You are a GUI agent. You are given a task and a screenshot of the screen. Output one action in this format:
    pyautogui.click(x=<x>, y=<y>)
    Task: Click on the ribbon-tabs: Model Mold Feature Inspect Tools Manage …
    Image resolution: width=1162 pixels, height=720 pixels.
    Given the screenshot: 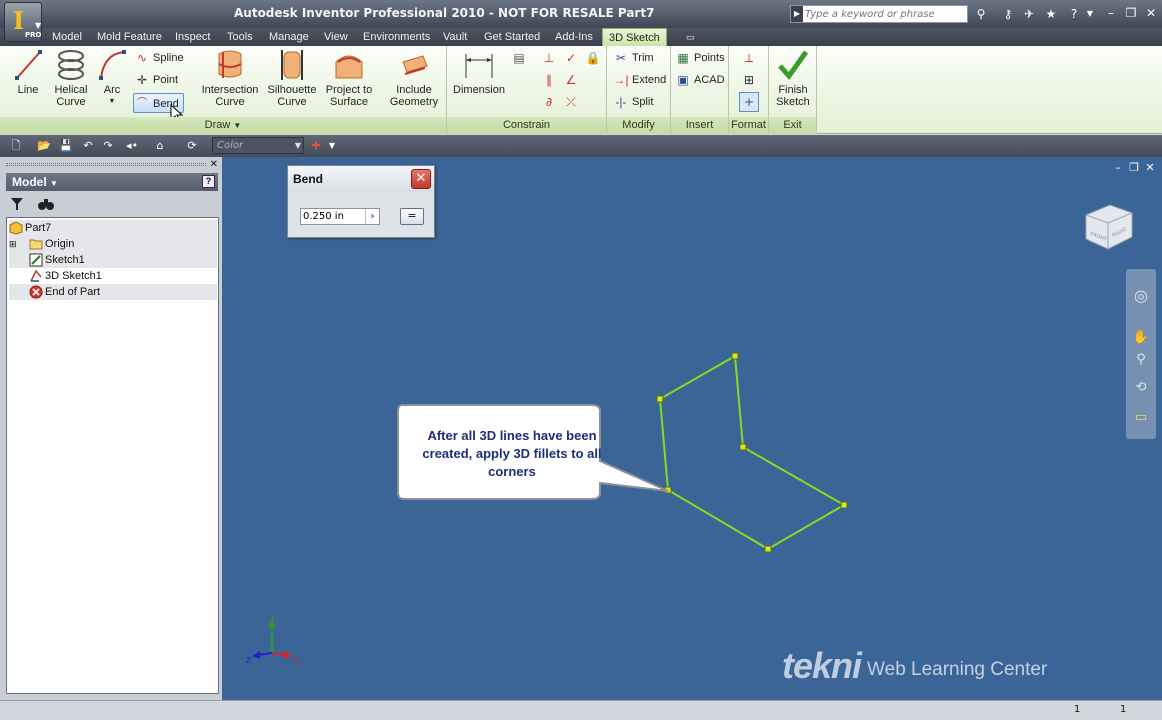 What is the action you would take?
    pyautogui.click(x=581, y=37)
    